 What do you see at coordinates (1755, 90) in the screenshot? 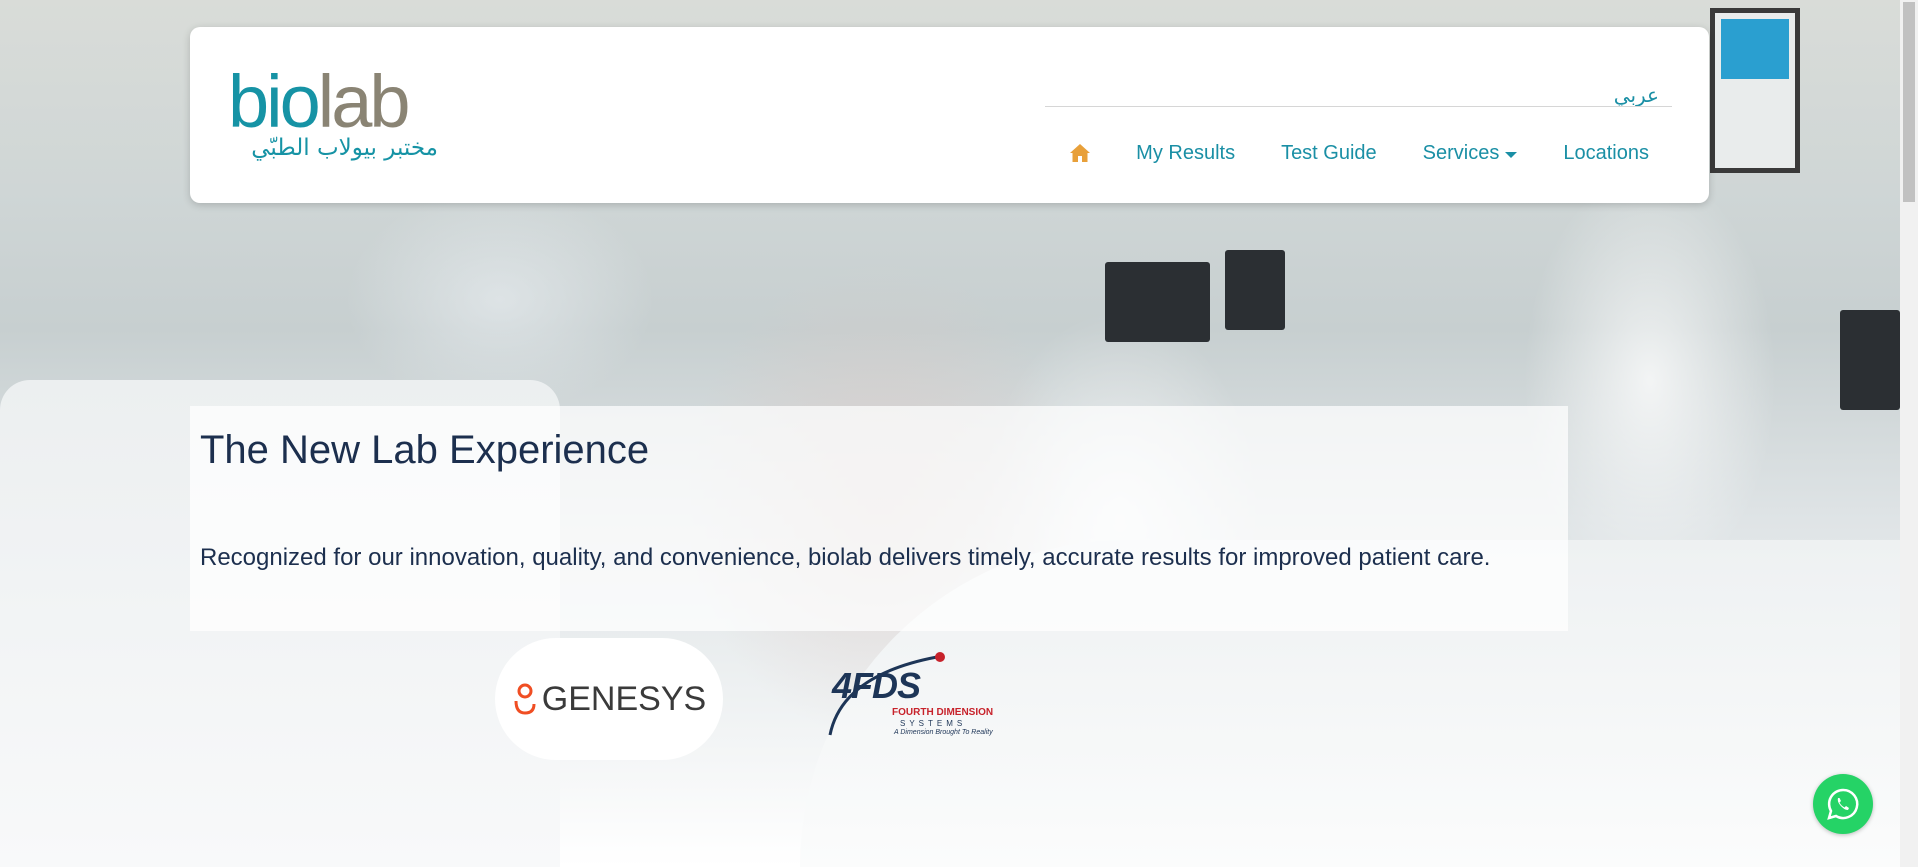
I see `wall-certificate-image` at bounding box center [1755, 90].